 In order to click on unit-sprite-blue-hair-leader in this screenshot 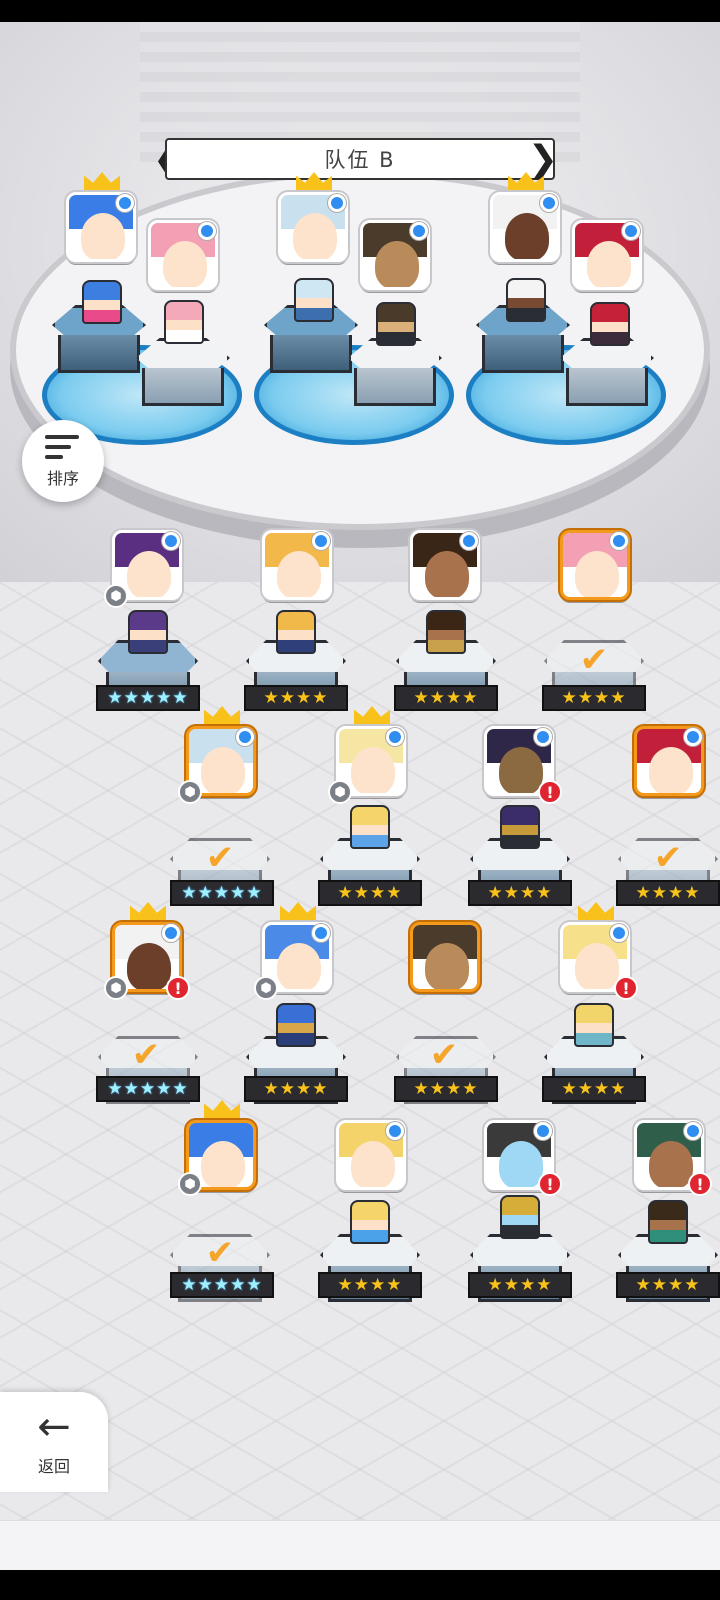, I will do `click(102, 302)`.